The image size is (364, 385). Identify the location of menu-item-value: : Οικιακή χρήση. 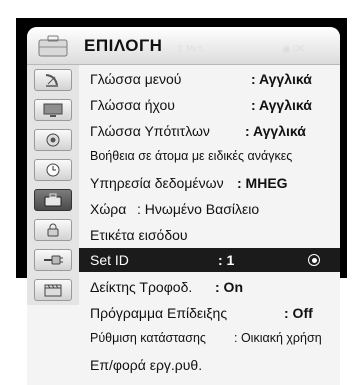
(278, 338).